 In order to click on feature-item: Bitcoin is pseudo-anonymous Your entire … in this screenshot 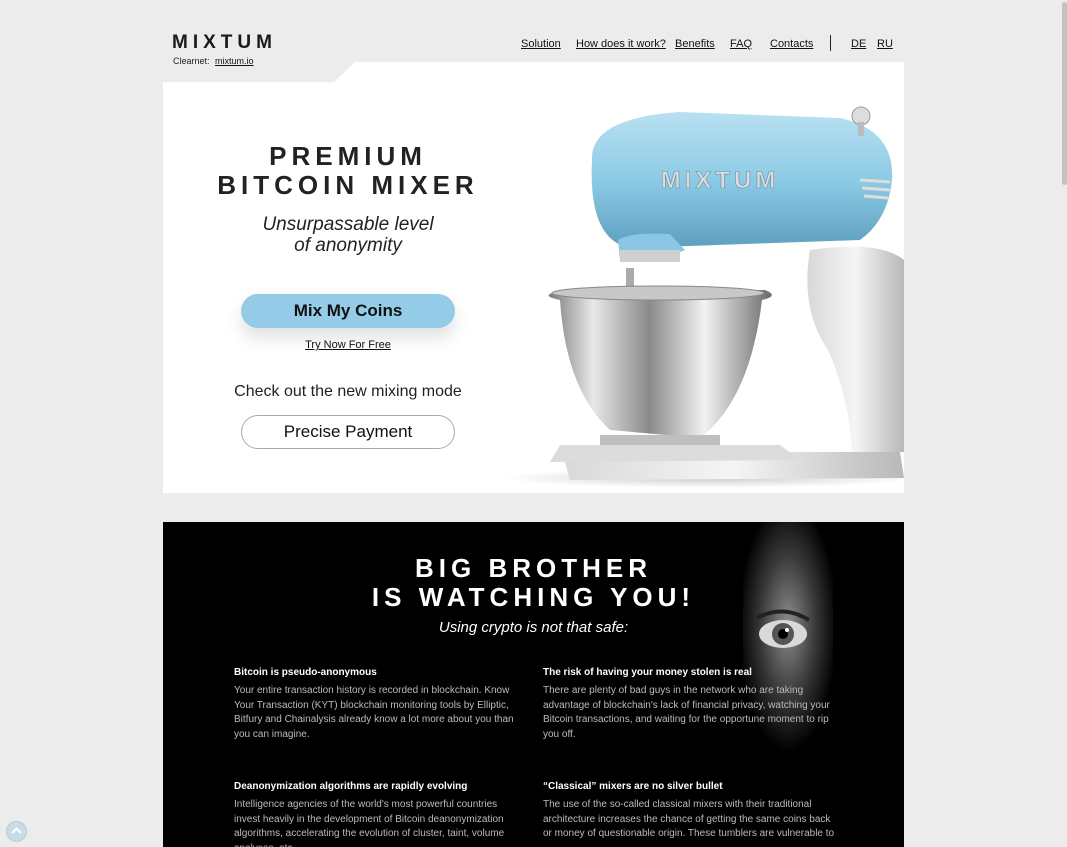, I will do `click(380, 705)`.